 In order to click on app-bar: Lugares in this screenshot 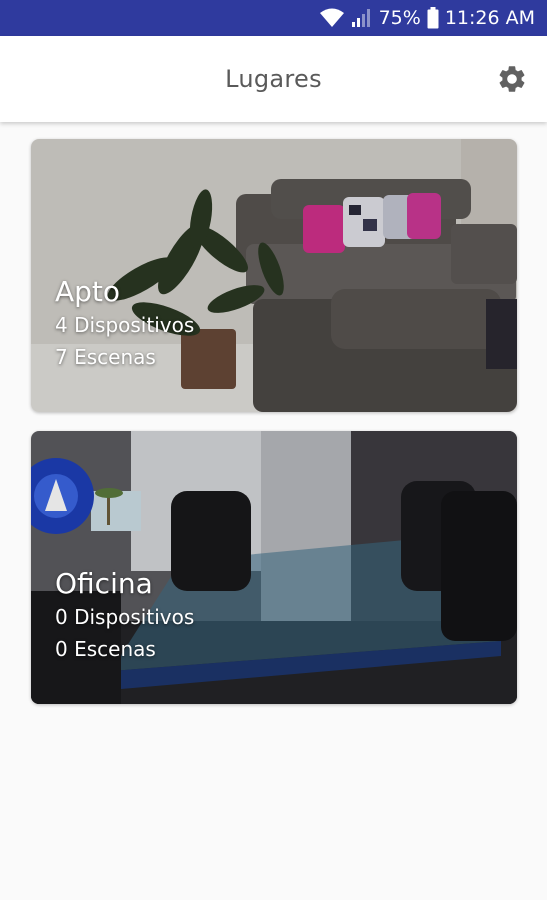, I will do `click(273, 79)`.